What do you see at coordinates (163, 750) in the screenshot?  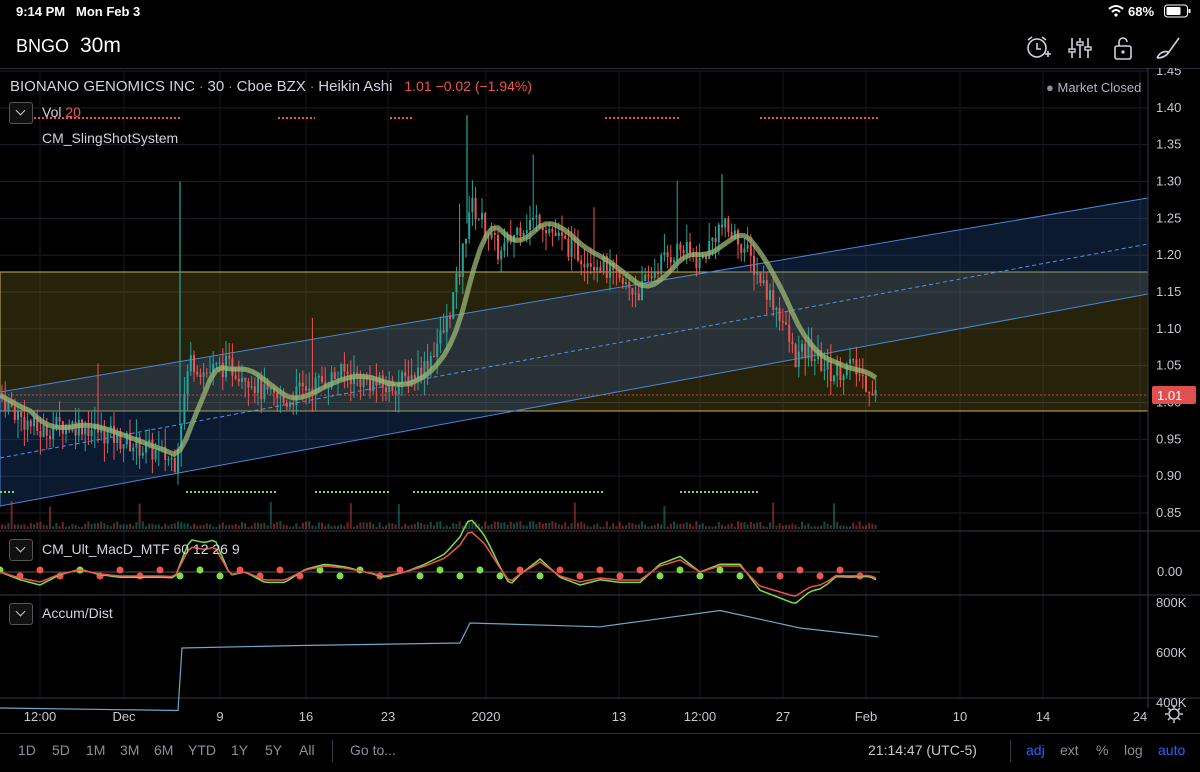 I see `range-button: 6M` at bounding box center [163, 750].